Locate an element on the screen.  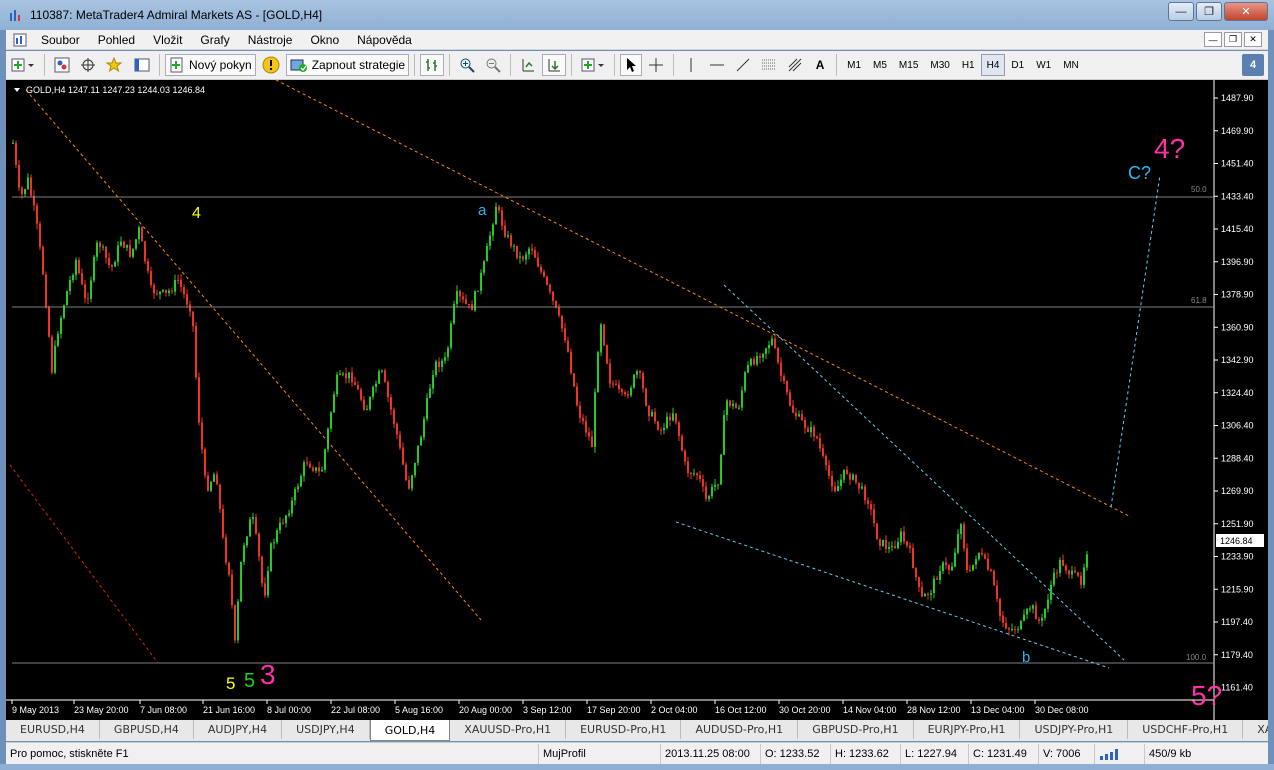
zoom-in-icon is located at coordinates (467, 65).